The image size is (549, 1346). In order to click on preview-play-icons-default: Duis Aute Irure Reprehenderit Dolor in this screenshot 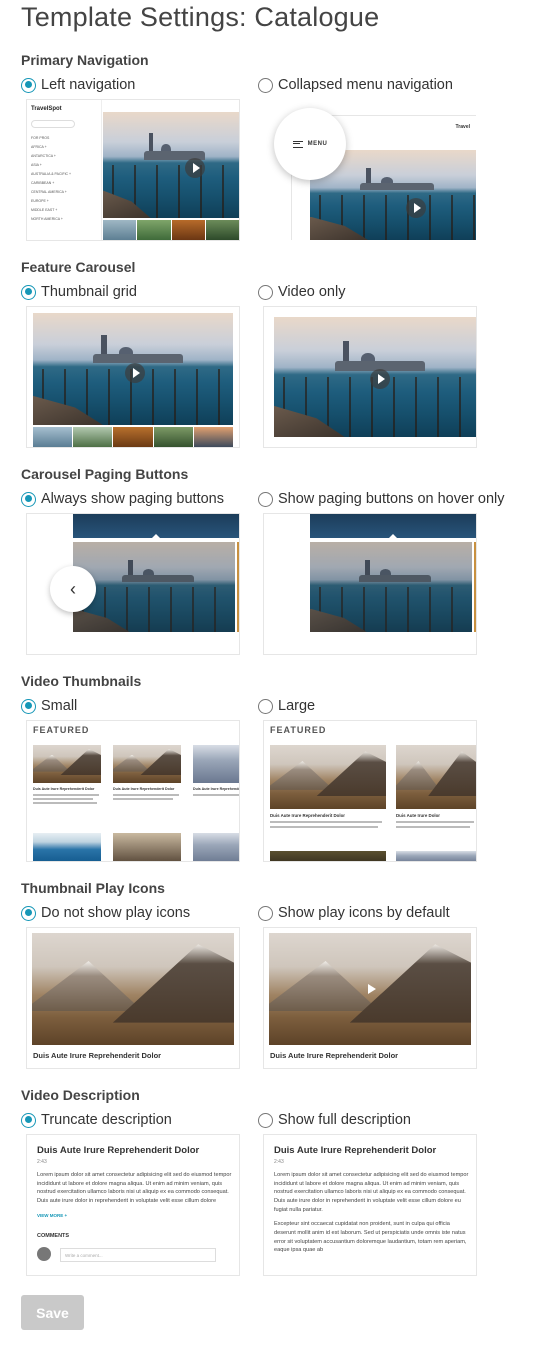, I will do `click(370, 998)`.